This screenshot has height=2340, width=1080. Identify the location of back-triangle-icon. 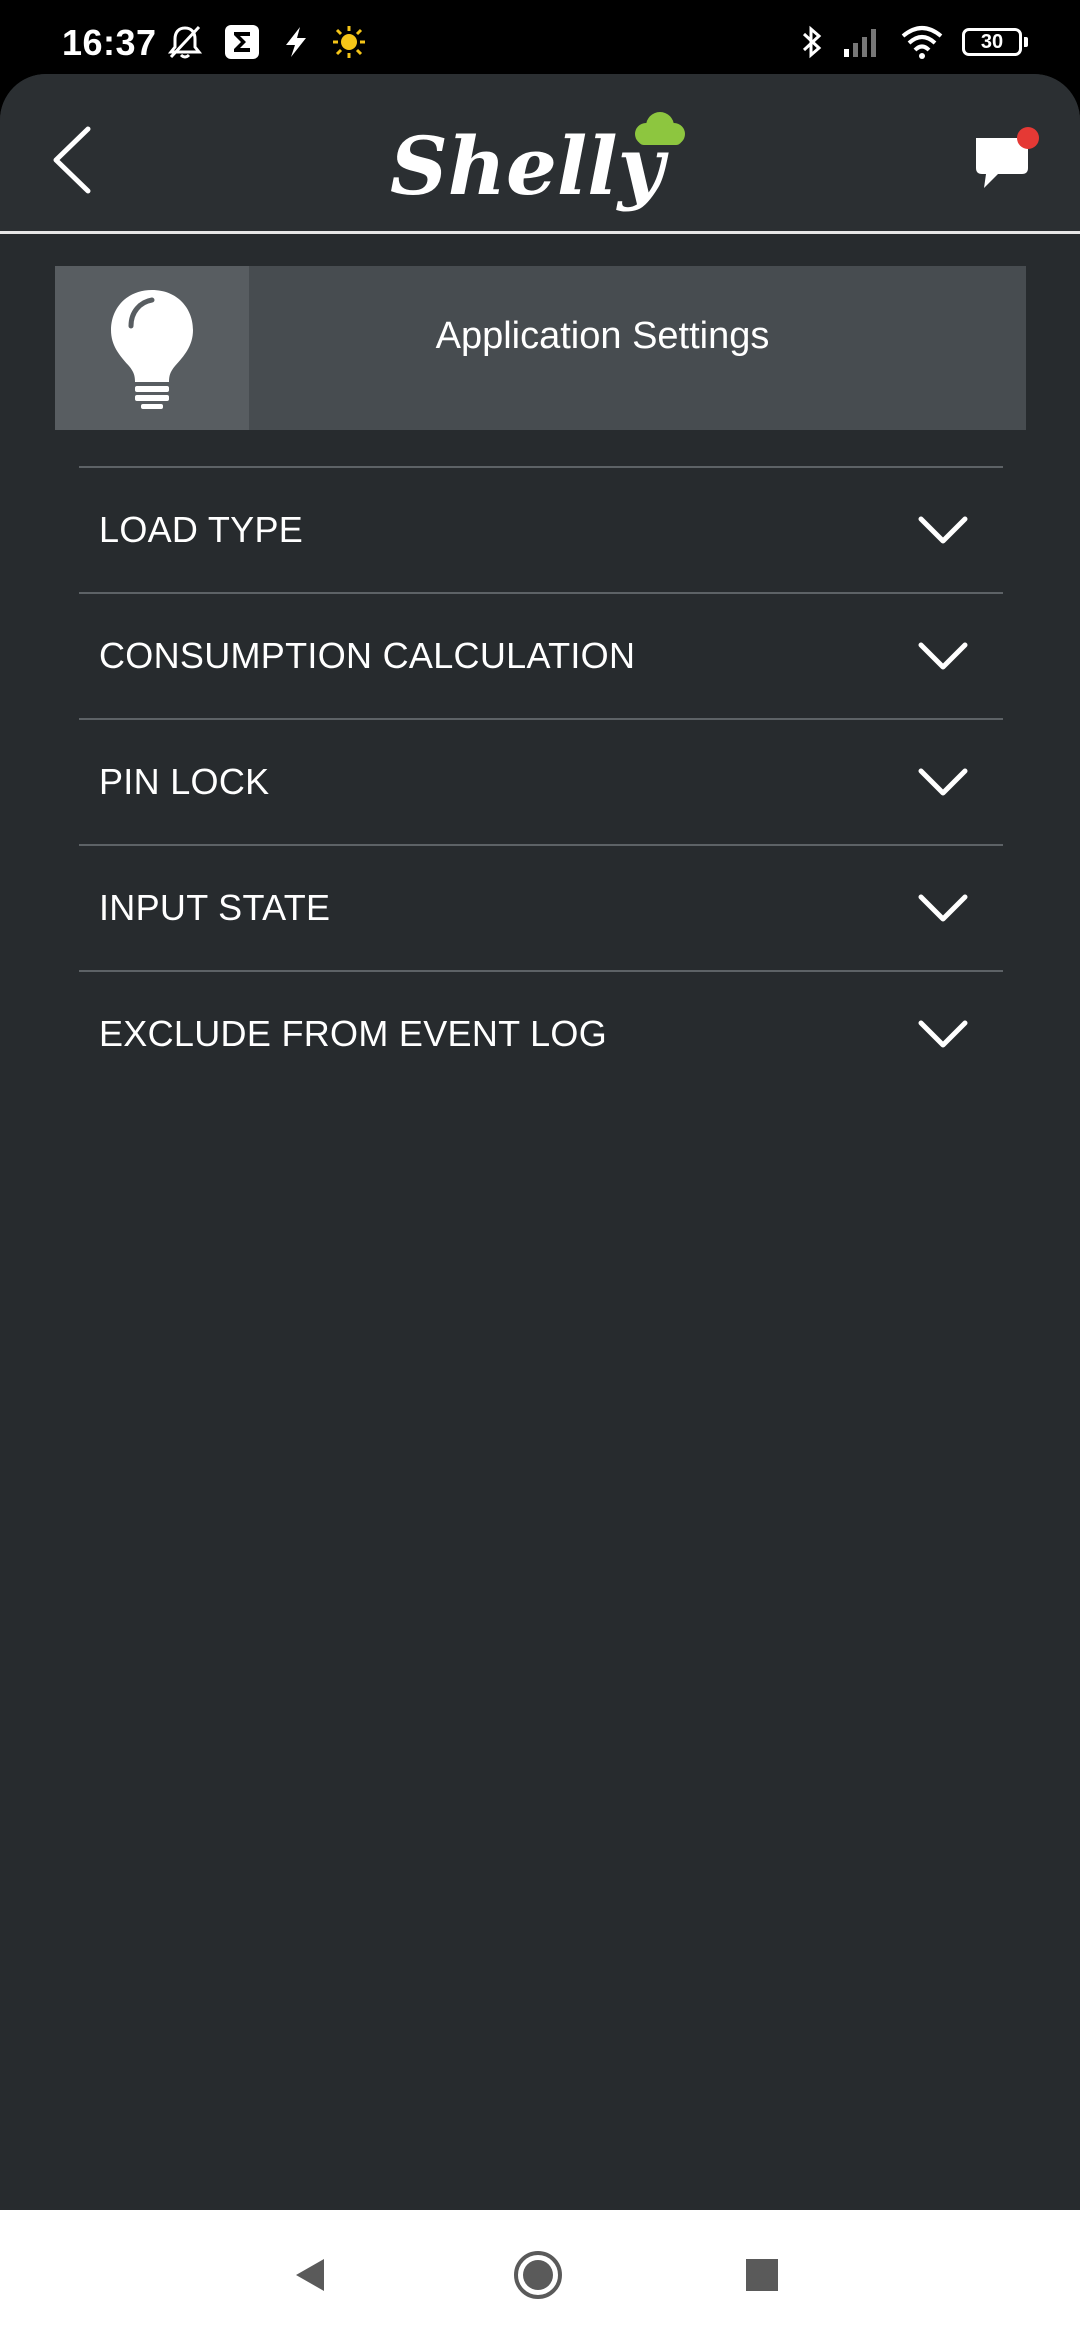
(310, 2275).